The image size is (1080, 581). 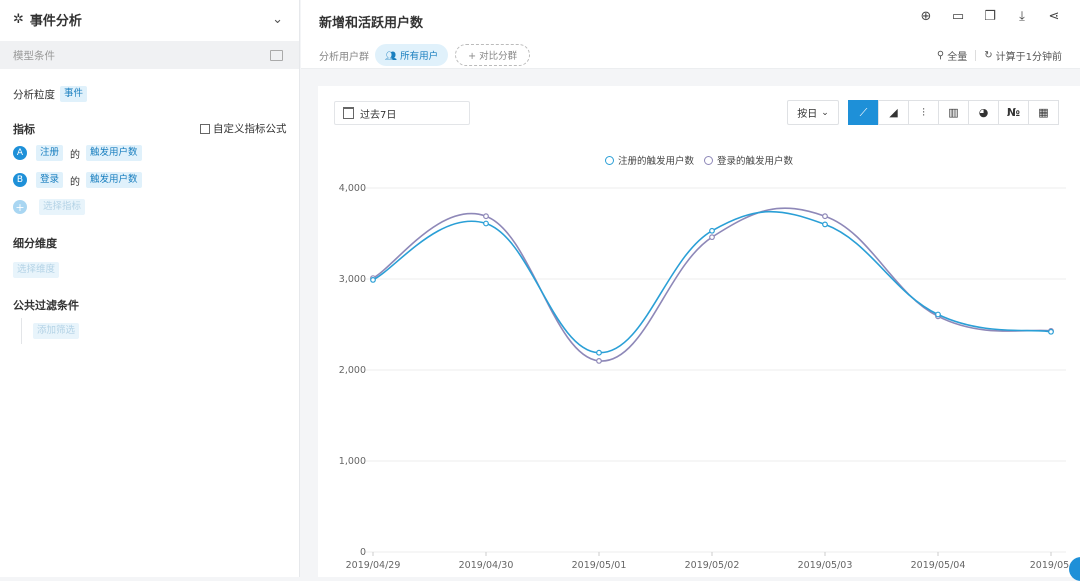 What do you see at coordinates (926, 17) in the screenshot?
I see `add-circle-icon: ⊕` at bounding box center [926, 17].